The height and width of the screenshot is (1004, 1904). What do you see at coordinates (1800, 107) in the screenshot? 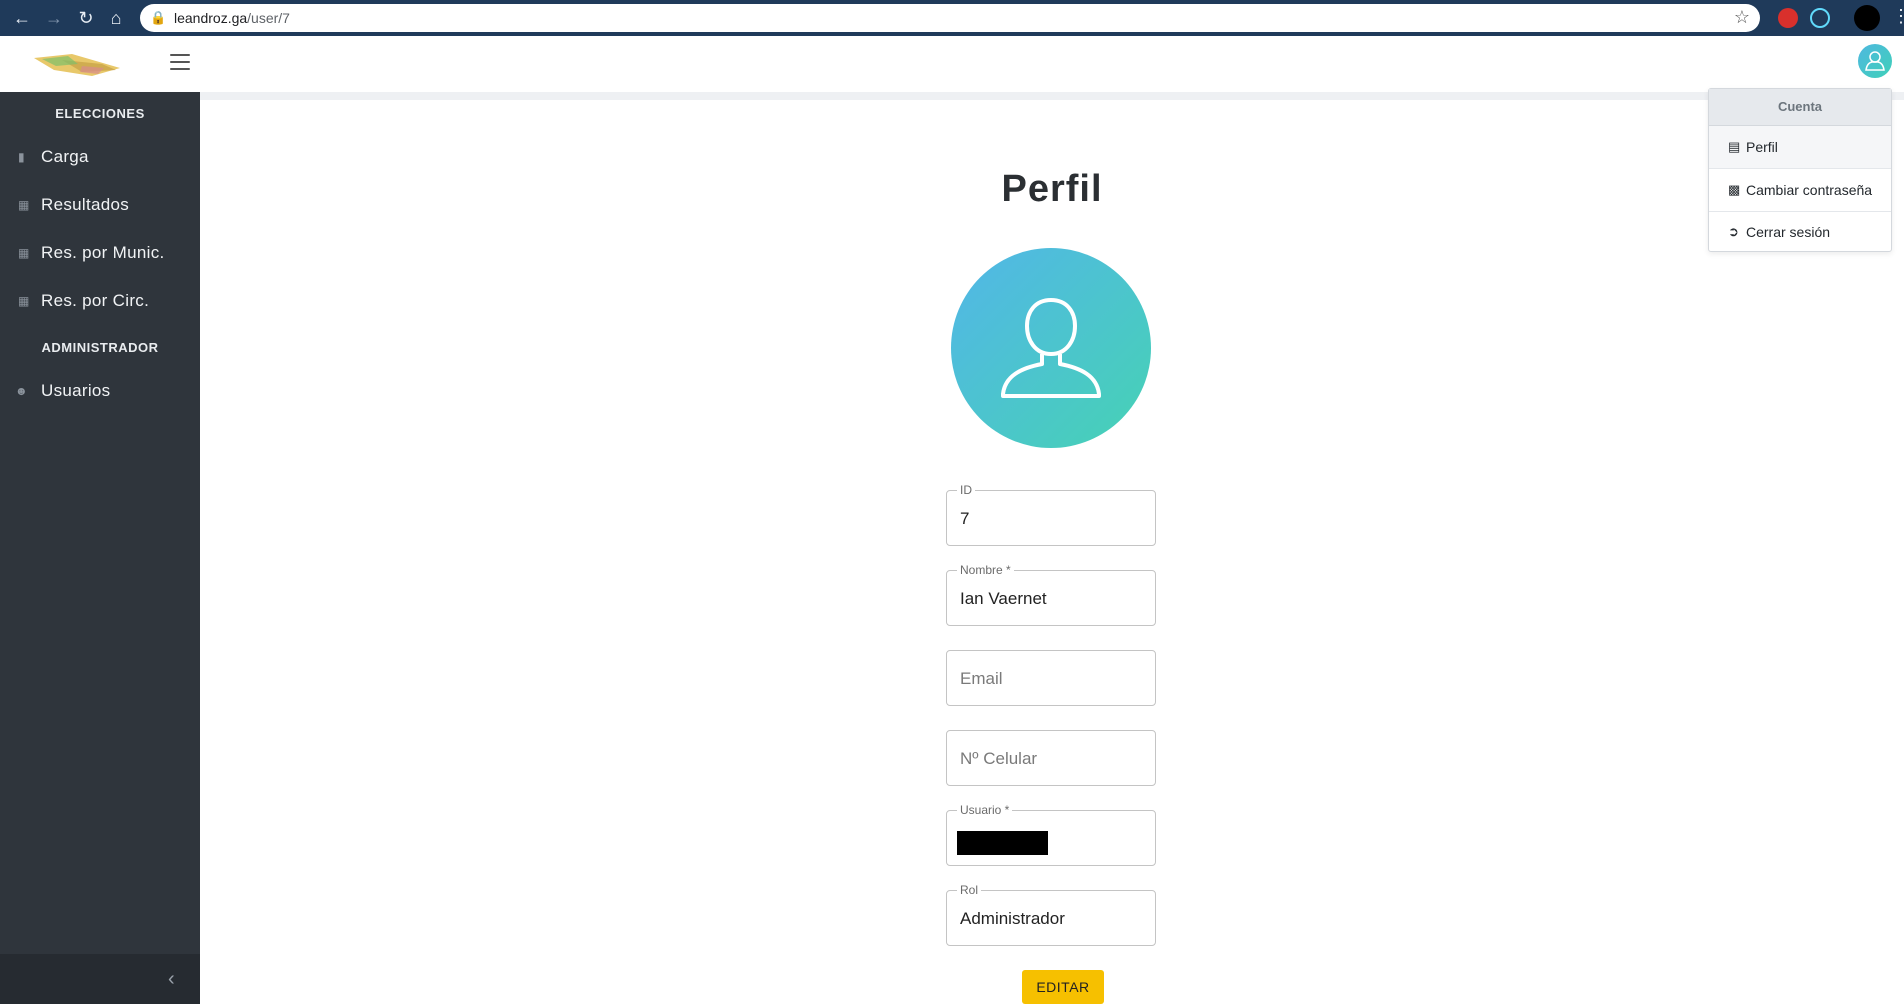
I see `account-dropdown-header: Cuenta` at bounding box center [1800, 107].